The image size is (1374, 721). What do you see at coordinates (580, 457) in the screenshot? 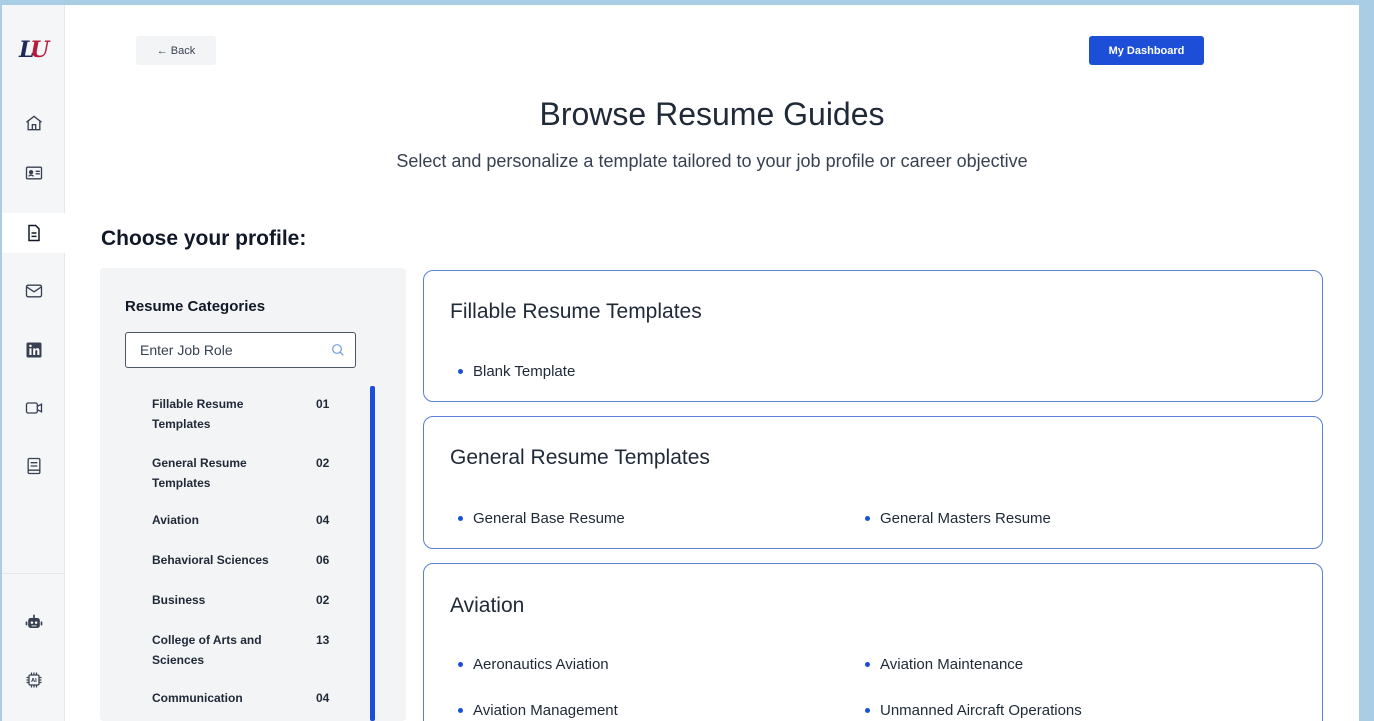
I see `card-title: General Resume Templates` at bounding box center [580, 457].